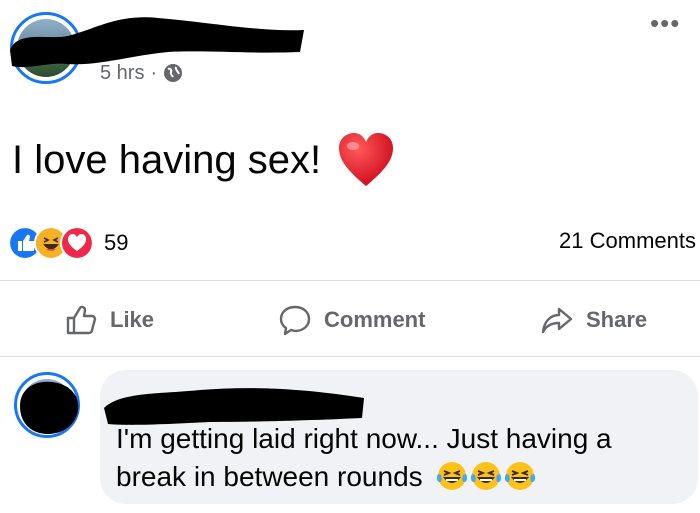  I want to click on love-icon, so click(77, 243).